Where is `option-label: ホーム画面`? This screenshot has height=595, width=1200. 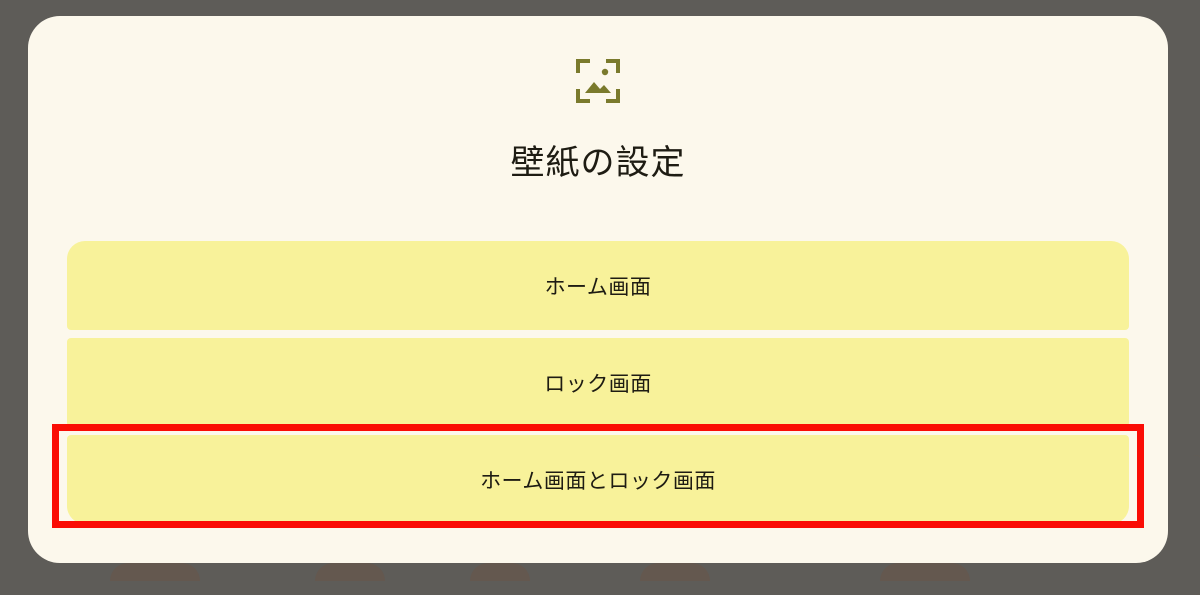
option-label: ホーム画面 is located at coordinates (598, 286).